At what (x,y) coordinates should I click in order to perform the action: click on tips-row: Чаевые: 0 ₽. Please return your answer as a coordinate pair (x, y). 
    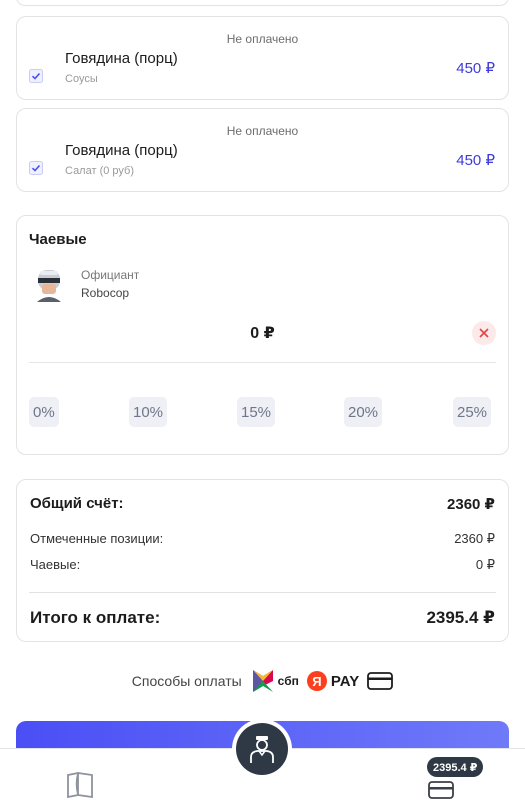
    Looking at the image, I should click on (262, 565).